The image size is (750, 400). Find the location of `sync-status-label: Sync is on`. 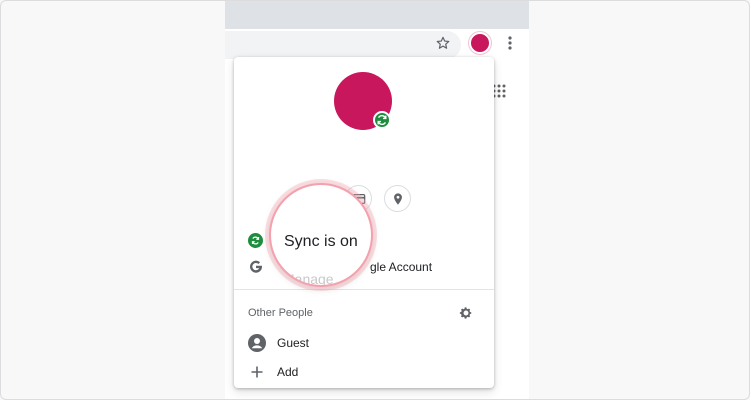

sync-status-label: Sync is on is located at coordinates (321, 241).